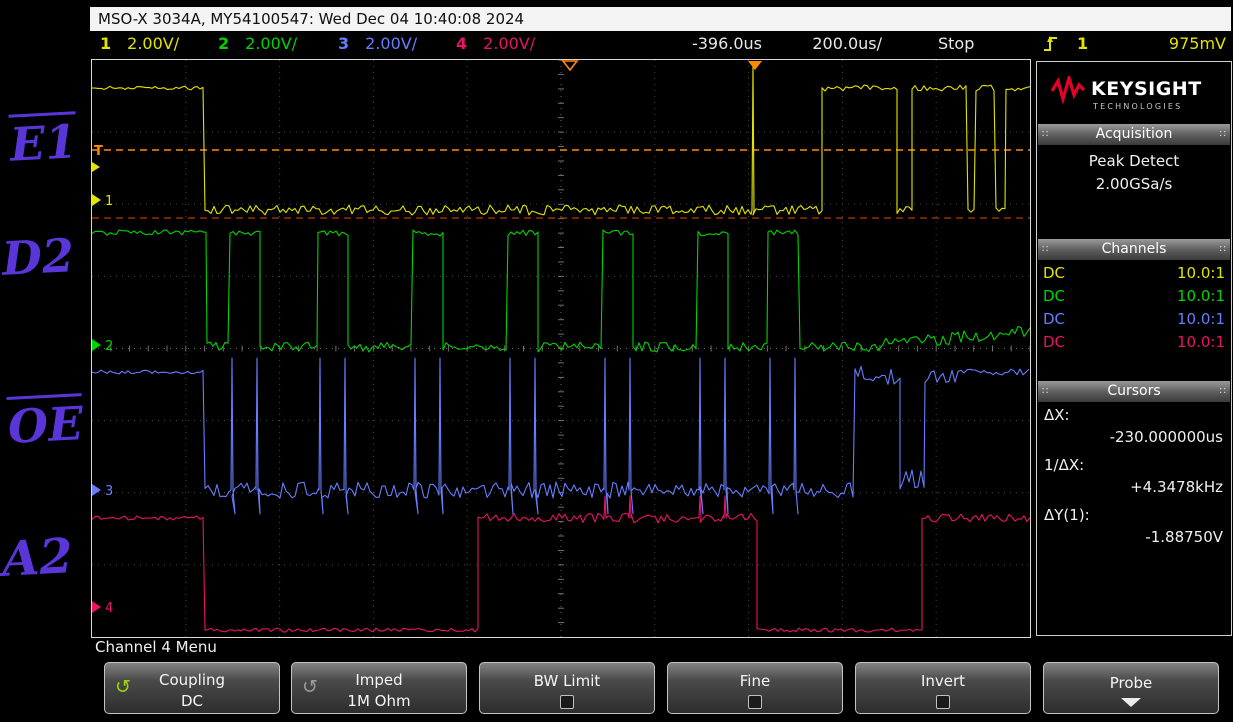 This screenshot has width=1233, height=722. I want to click on acquisition-section-header: ∷ Acquisition ∷, so click(1134, 134).